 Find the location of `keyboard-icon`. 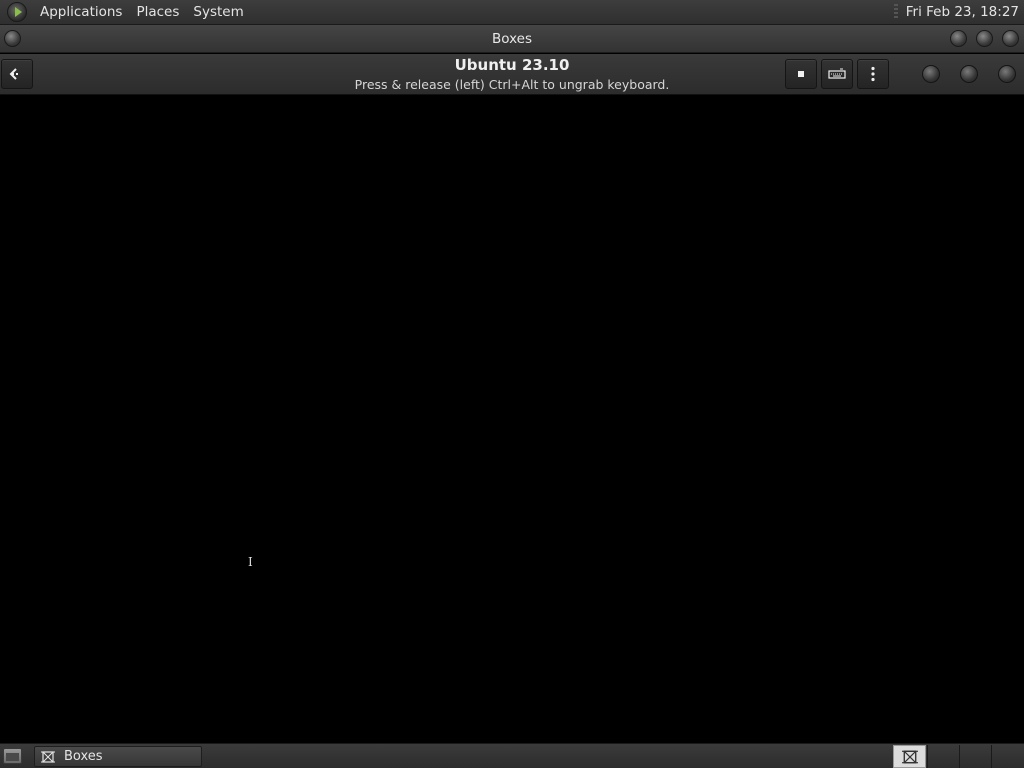

keyboard-icon is located at coordinates (837, 73).